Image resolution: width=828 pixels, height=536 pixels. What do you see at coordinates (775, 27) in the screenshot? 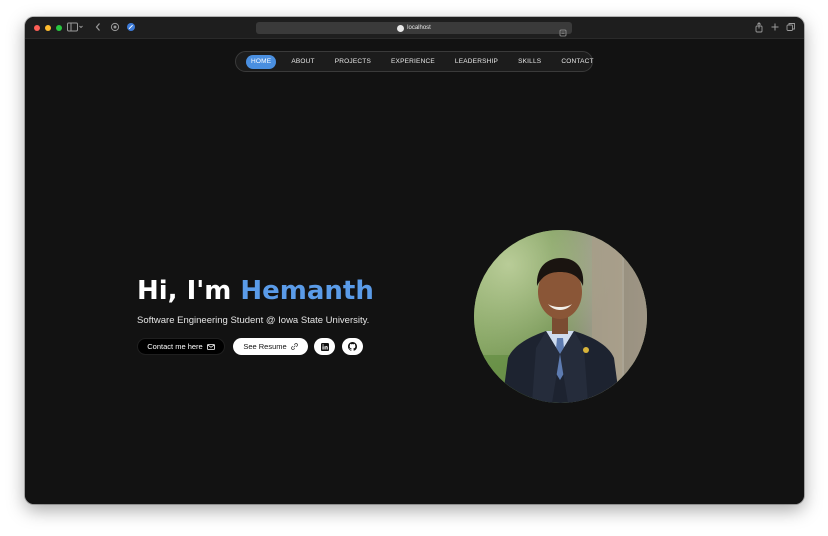
I see `new-tab-icon` at bounding box center [775, 27].